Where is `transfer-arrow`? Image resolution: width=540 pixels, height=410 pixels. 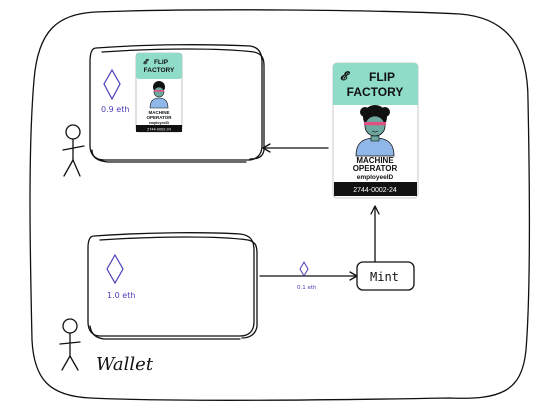 transfer-arrow is located at coordinates (308, 276).